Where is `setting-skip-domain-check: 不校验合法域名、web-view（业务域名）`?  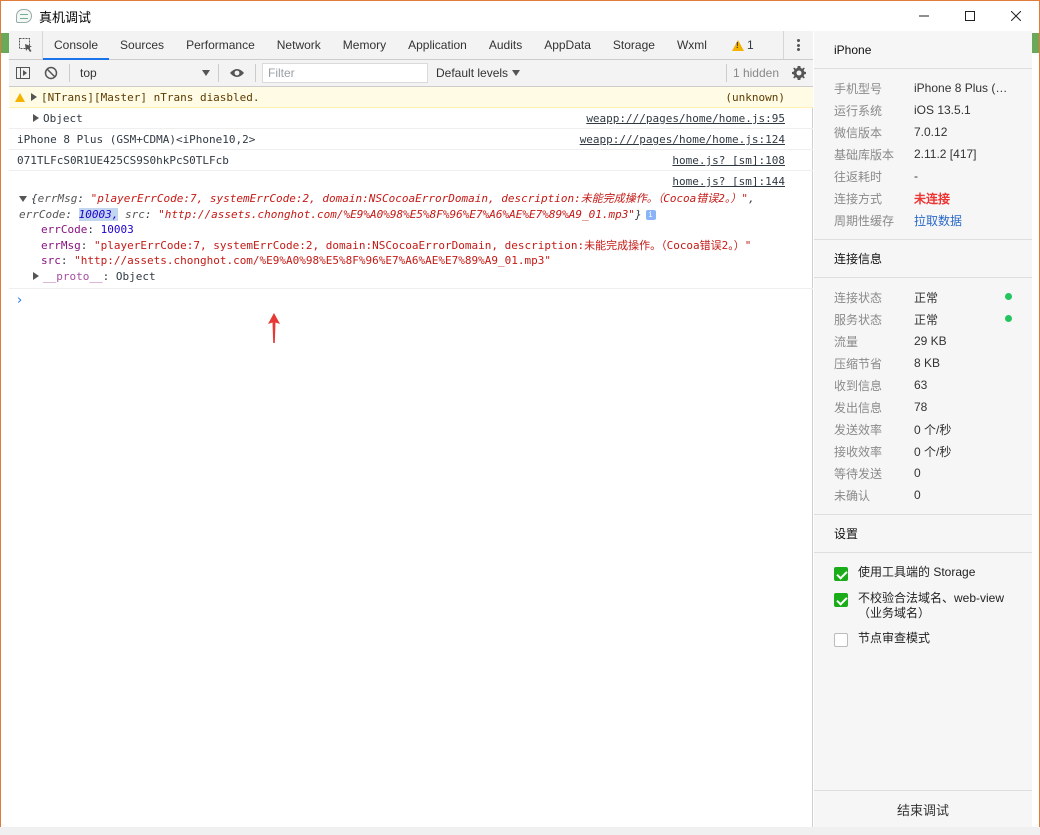
setting-skip-domain-check: 不校验合法域名、web-view（业务域名） is located at coordinates (923, 606).